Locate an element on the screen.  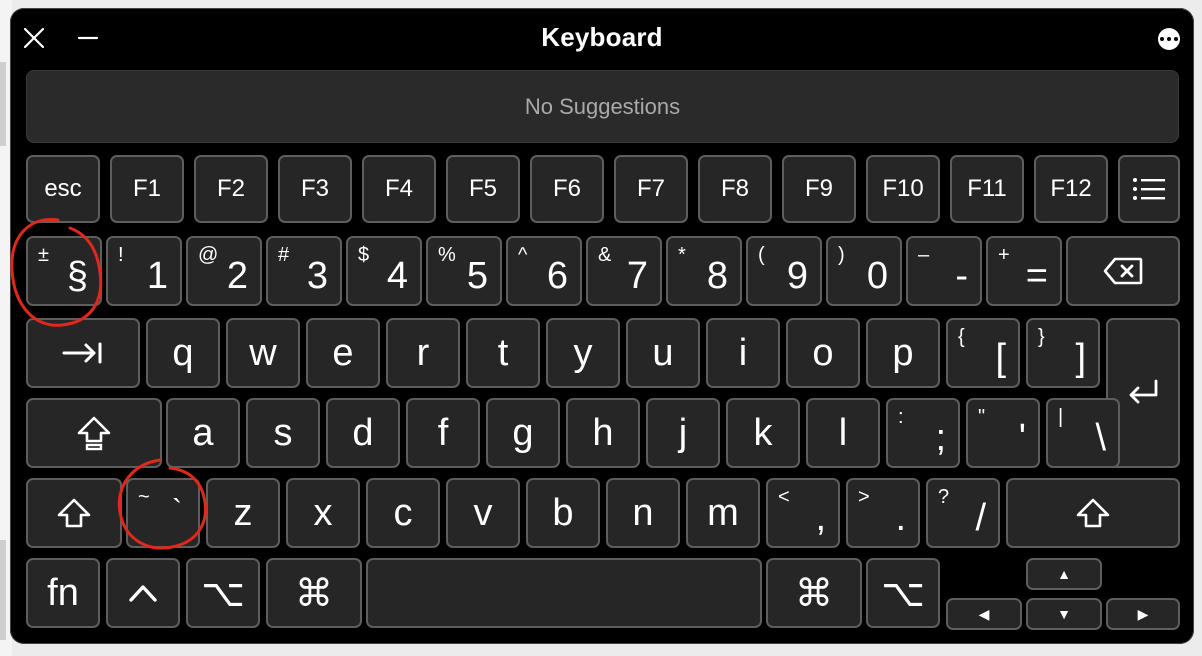
key-g: g is located at coordinates (523, 433).